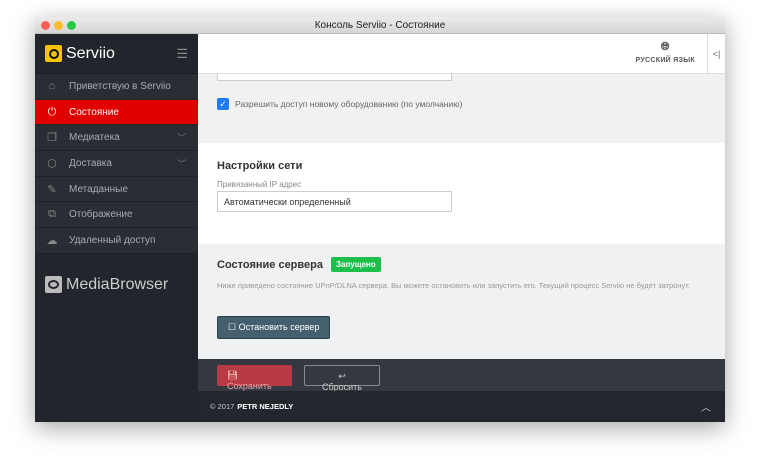 The image size is (760, 473). I want to click on status-badge: Запущено, so click(355, 264).